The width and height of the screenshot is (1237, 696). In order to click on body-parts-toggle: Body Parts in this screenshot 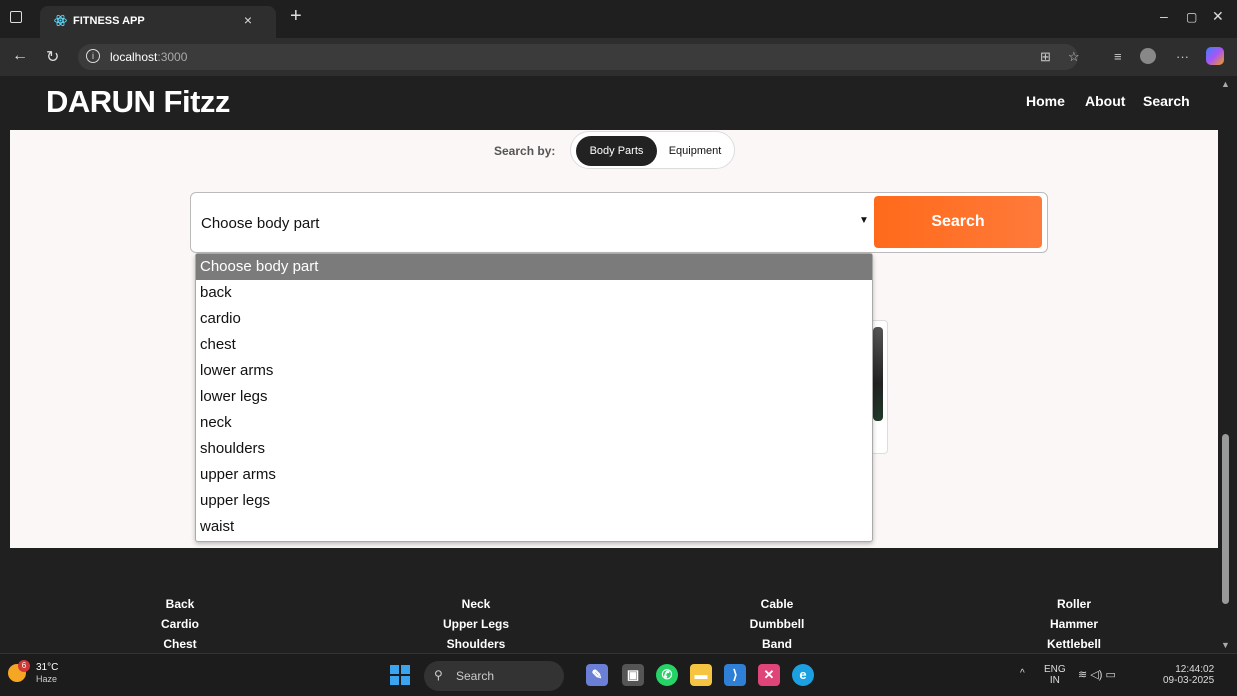, I will do `click(616, 151)`.